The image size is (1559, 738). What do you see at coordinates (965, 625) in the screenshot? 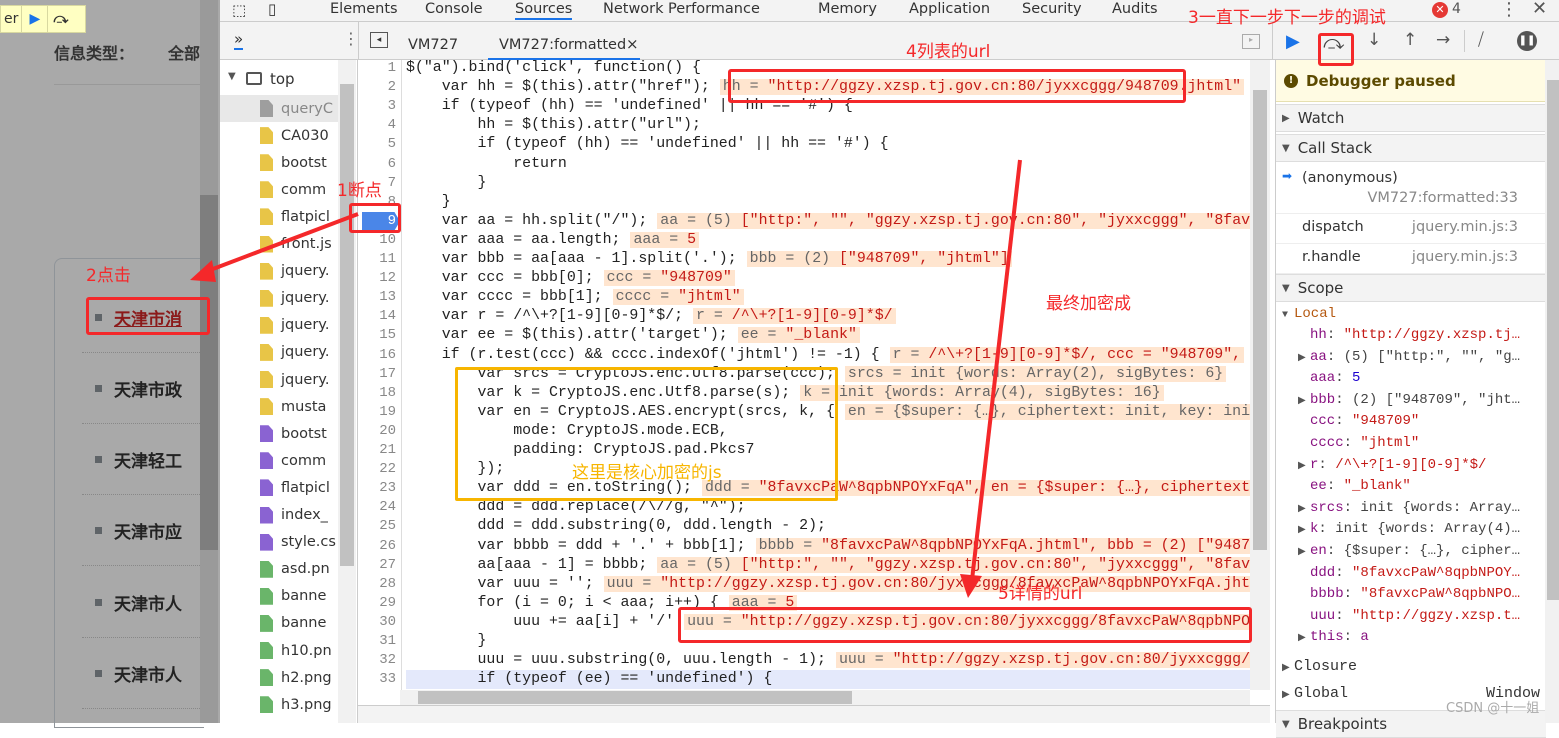
I see `detail-url-highlight` at bounding box center [965, 625].